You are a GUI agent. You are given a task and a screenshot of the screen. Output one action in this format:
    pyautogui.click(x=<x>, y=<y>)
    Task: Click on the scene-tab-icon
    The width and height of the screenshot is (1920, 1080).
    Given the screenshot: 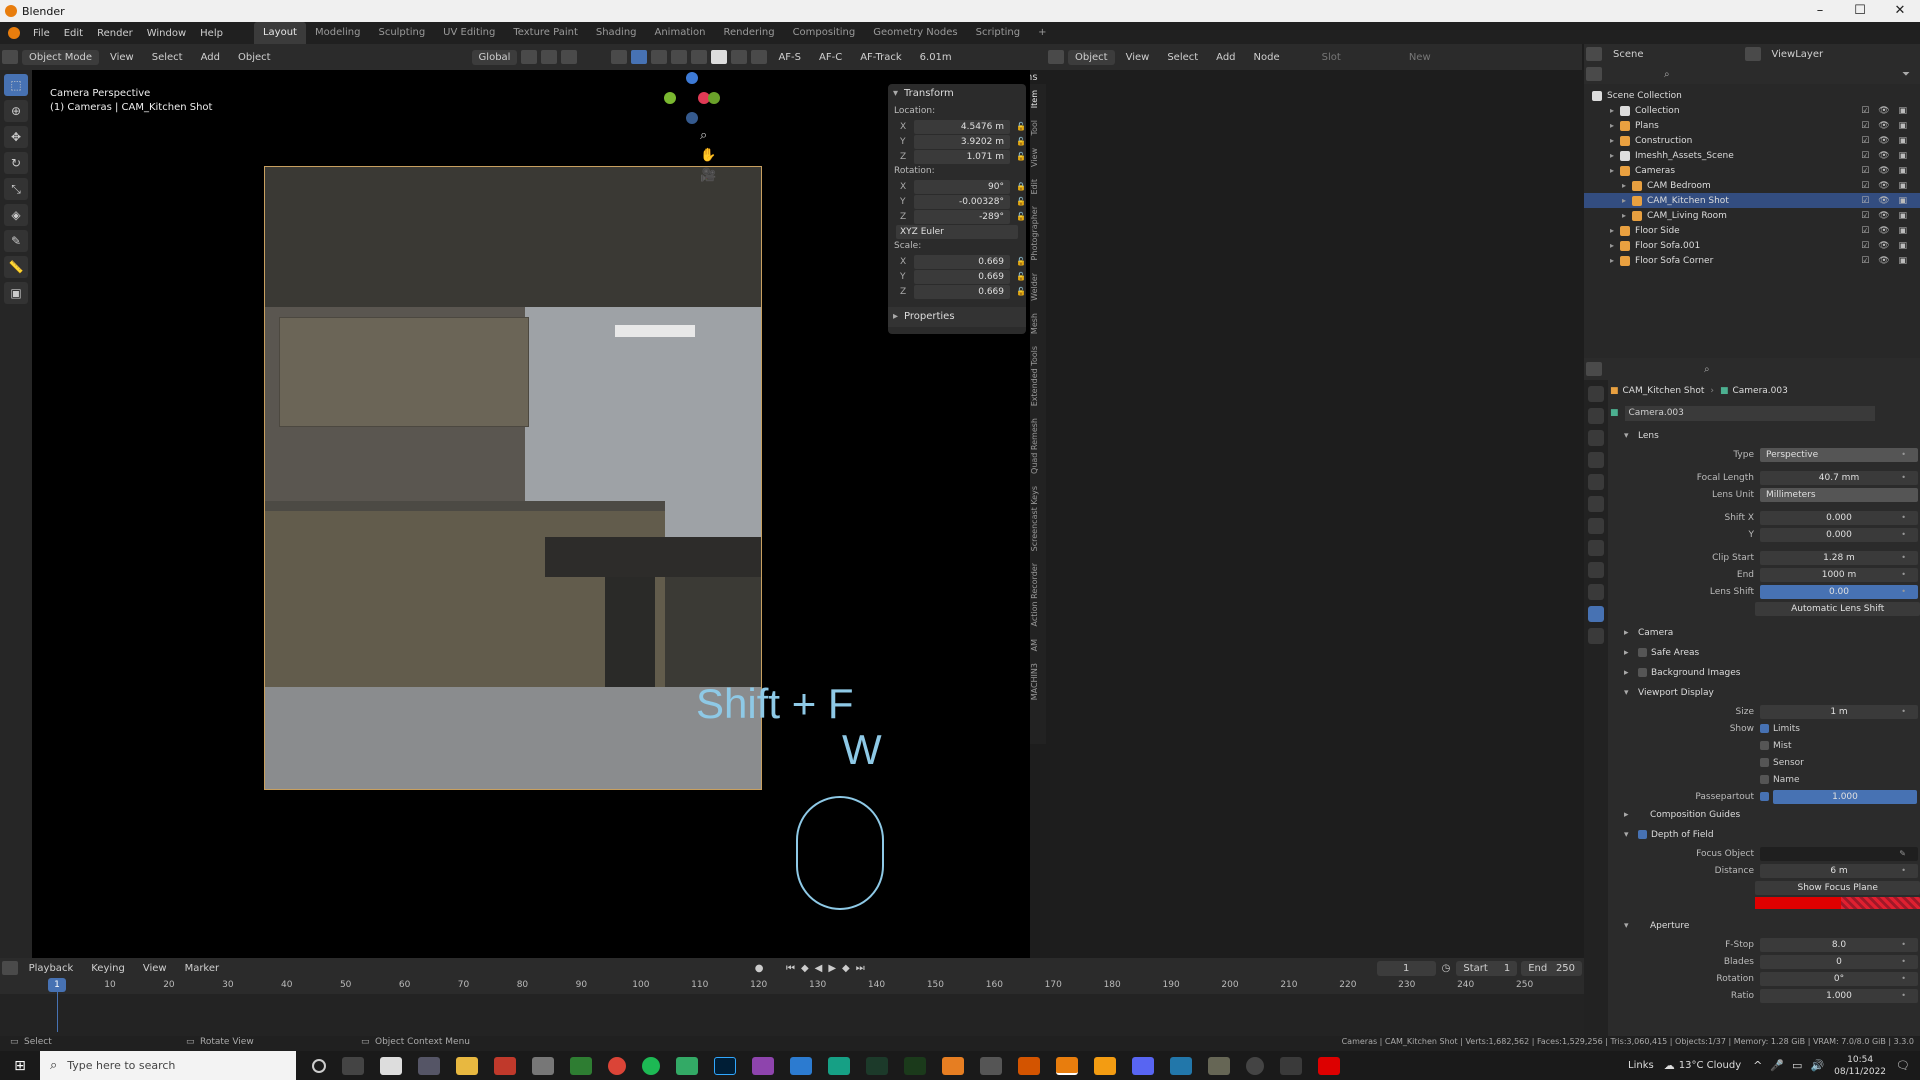 What is the action you would take?
    pyautogui.click(x=1596, y=482)
    